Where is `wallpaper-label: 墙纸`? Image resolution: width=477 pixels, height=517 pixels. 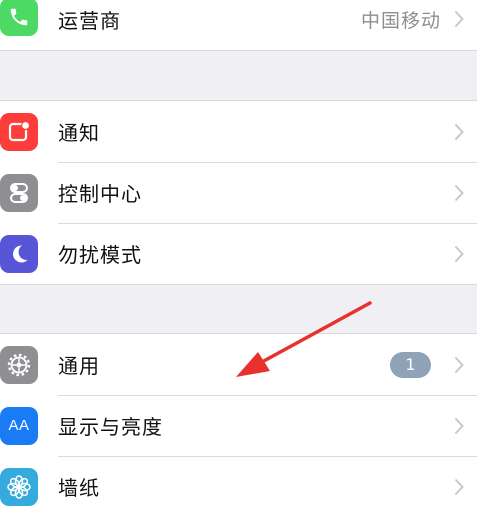 wallpaper-label: 墙纸 is located at coordinates (79, 488).